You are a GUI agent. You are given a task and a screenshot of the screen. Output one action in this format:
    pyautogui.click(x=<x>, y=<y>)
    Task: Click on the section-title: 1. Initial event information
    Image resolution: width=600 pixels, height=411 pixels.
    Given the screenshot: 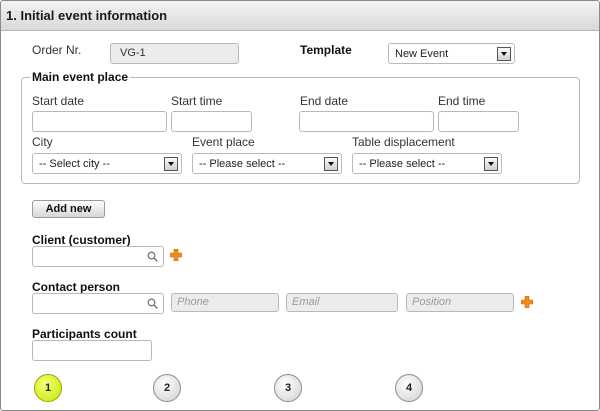 What is the action you would take?
    pyautogui.click(x=87, y=15)
    